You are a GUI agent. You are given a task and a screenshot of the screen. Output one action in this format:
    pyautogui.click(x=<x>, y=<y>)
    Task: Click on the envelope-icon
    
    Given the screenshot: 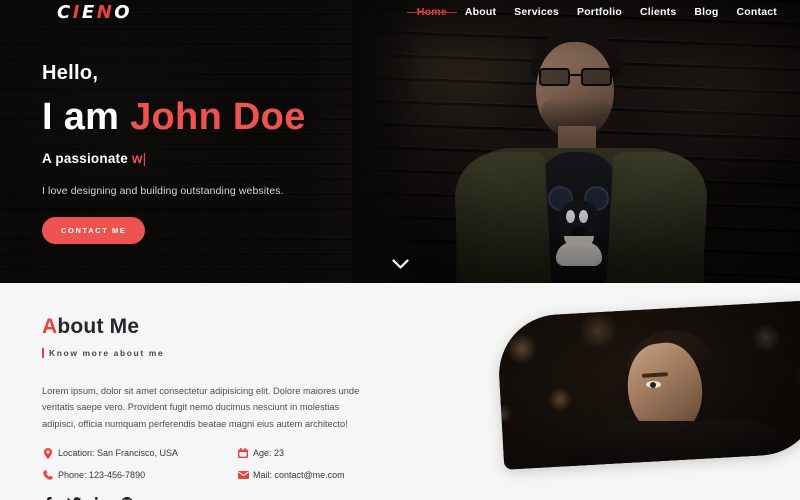 What is the action you would take?
    pyautogui.click(x=243, y=474)
    